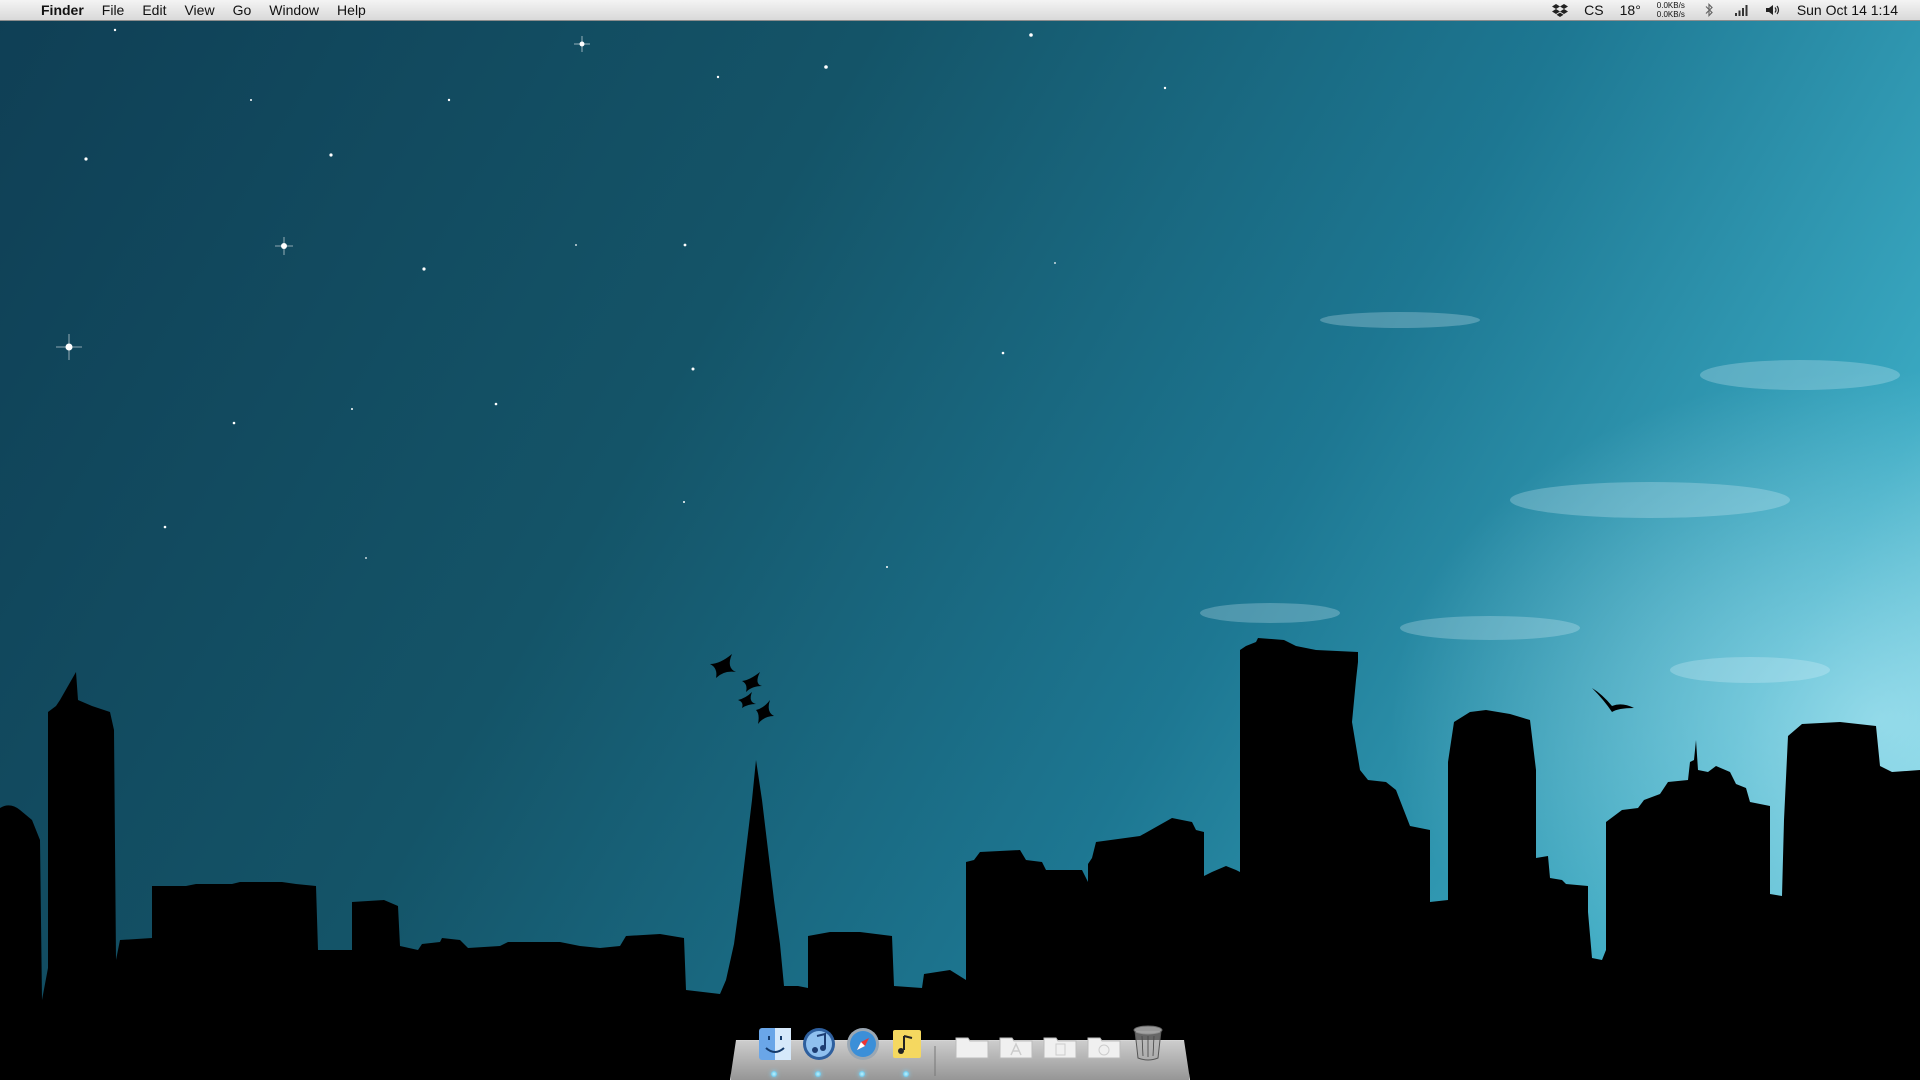  Describe the element at coordinates (62, 10) in the screenshot. I see `menu-app-name: Finder` at that location.